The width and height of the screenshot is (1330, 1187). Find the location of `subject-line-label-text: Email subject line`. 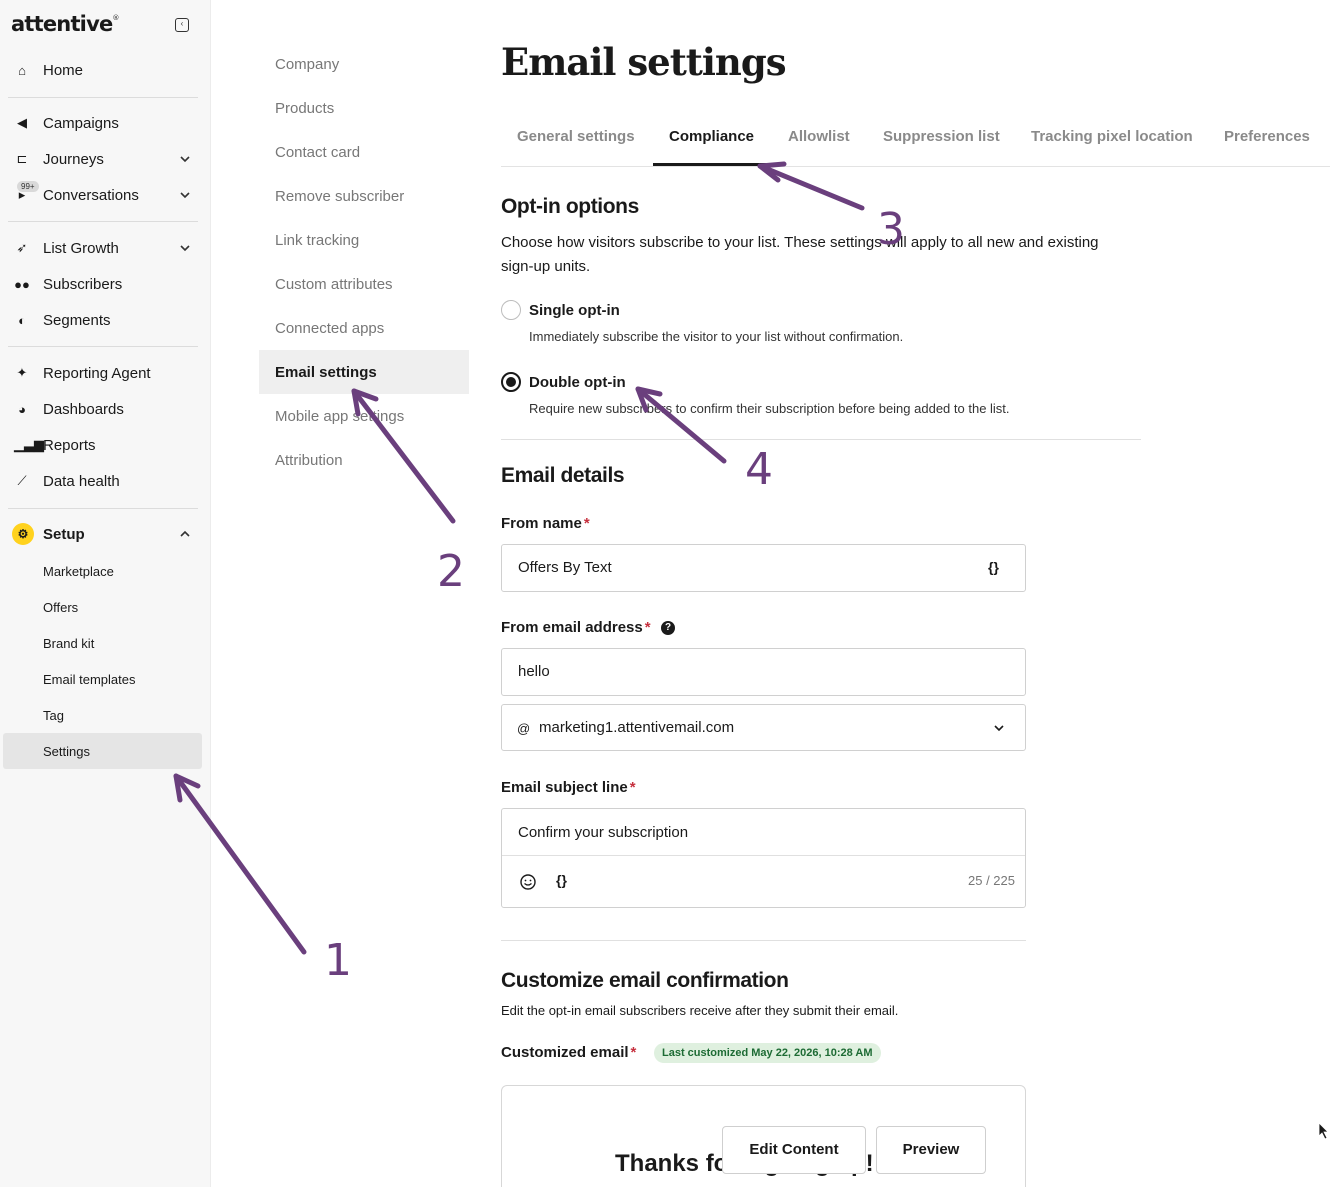

subject-line-label-text: Email subject line is located at coordinates (564, 787).